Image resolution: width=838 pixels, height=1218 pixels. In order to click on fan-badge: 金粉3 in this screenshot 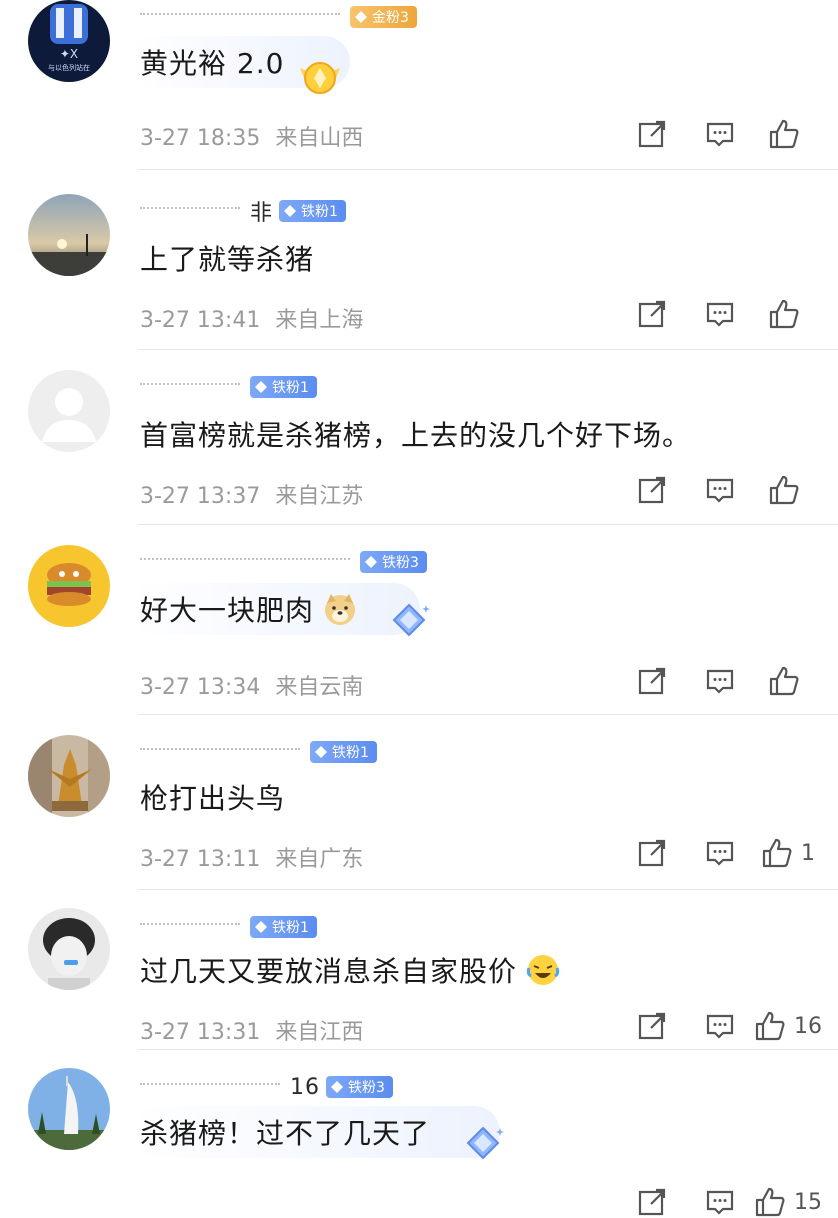, I will do `click(383, 17)`.